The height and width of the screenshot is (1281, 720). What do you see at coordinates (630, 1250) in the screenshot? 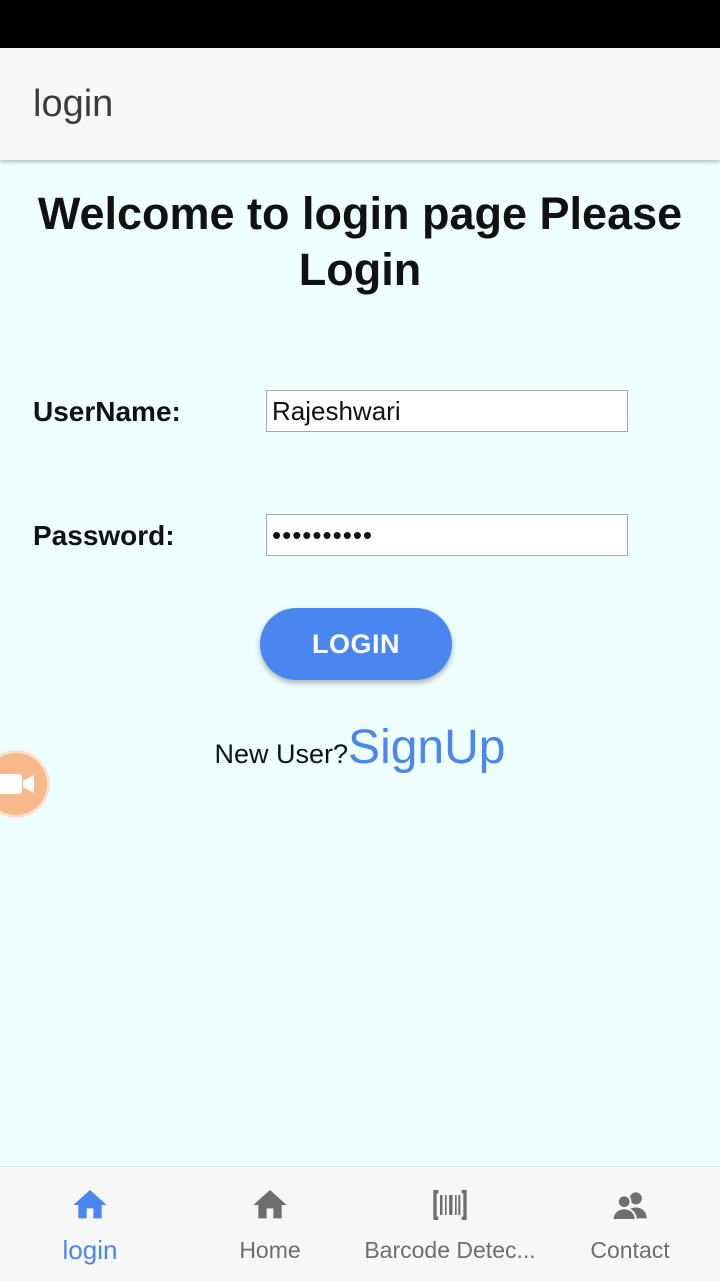
I see `nav-label: Contact` at bounding box center [630, 1250].